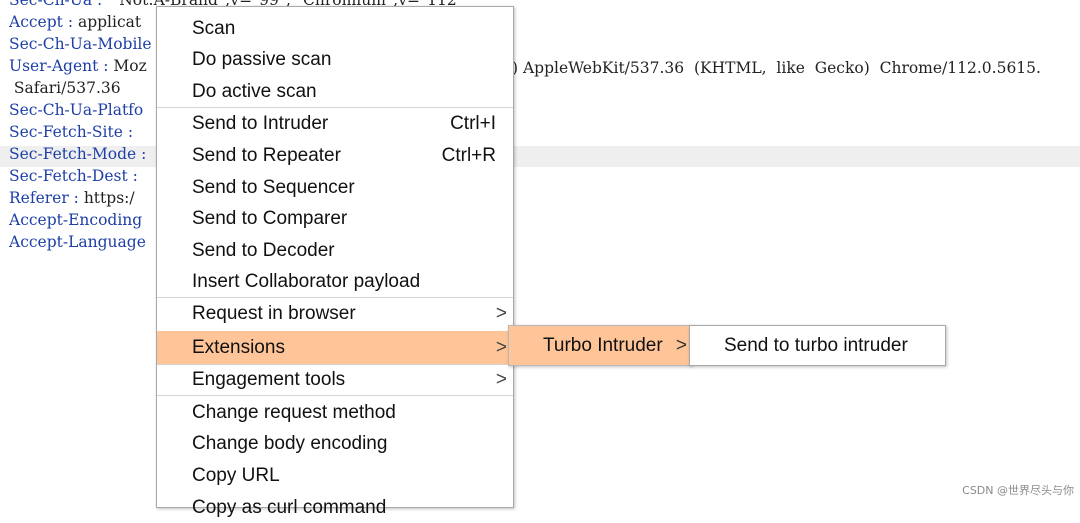  Describe the element at coordinates (68, 176) in the screenshot. I see `header-name: Sec-Fetch-Dest` at that location.